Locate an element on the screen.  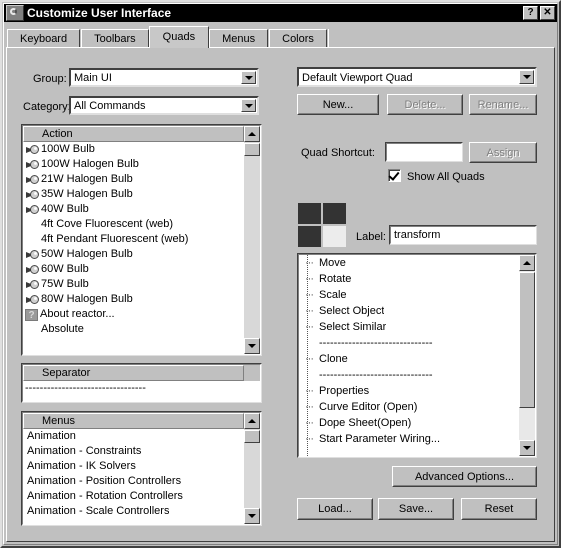
arrow-down-icon is located at coordinates (252, 516).